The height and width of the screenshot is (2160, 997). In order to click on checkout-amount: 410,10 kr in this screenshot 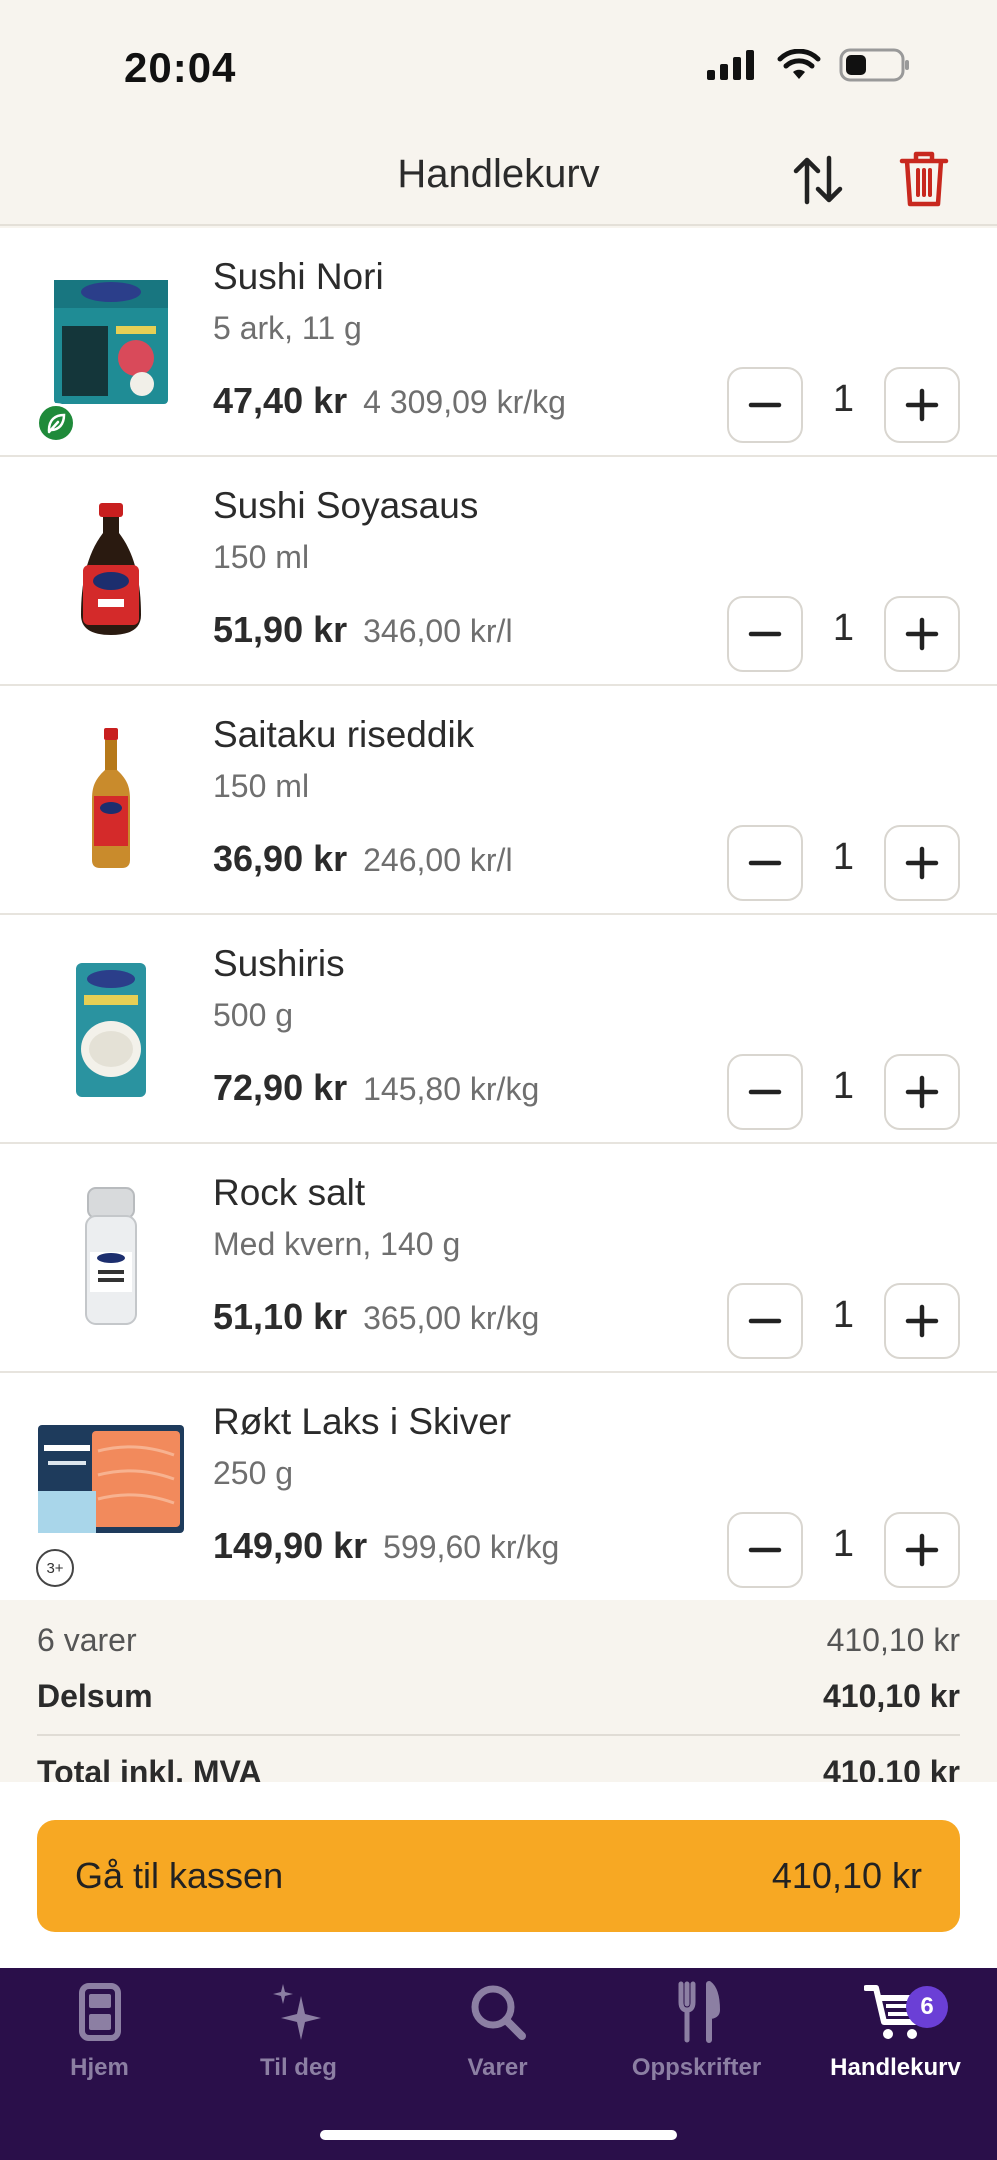, I will do `click(846, 1875)`.